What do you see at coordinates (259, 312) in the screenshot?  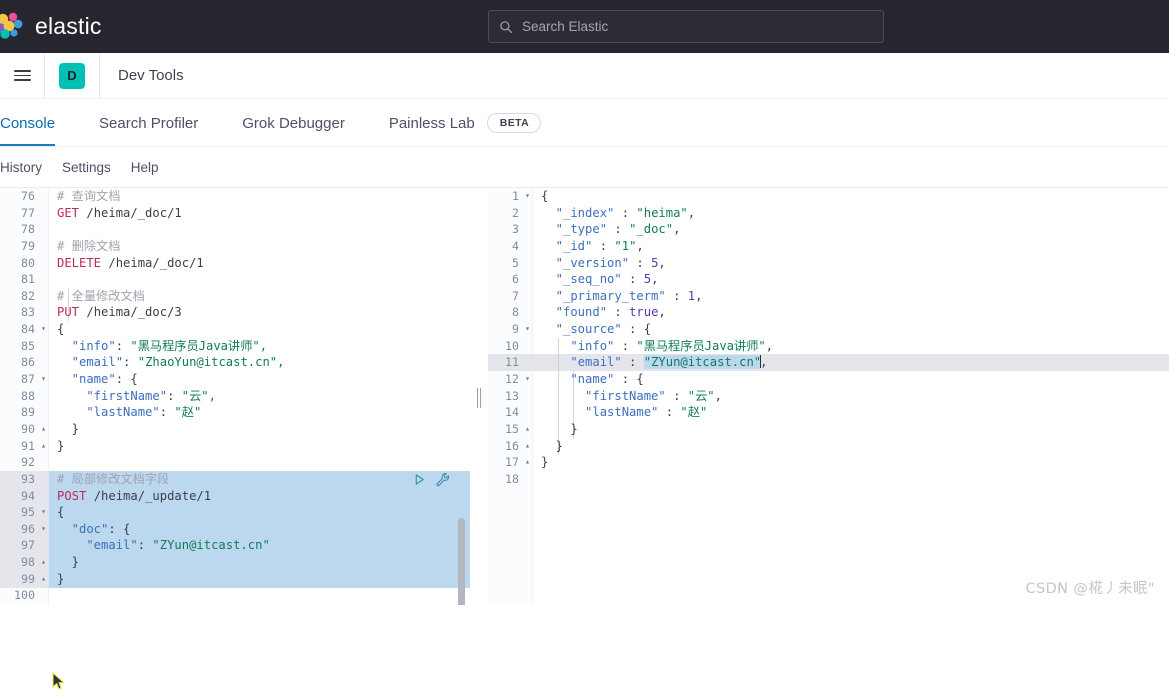 I see `code-text: PUT /heima/_doc/3` at bounding box center [259, 312].